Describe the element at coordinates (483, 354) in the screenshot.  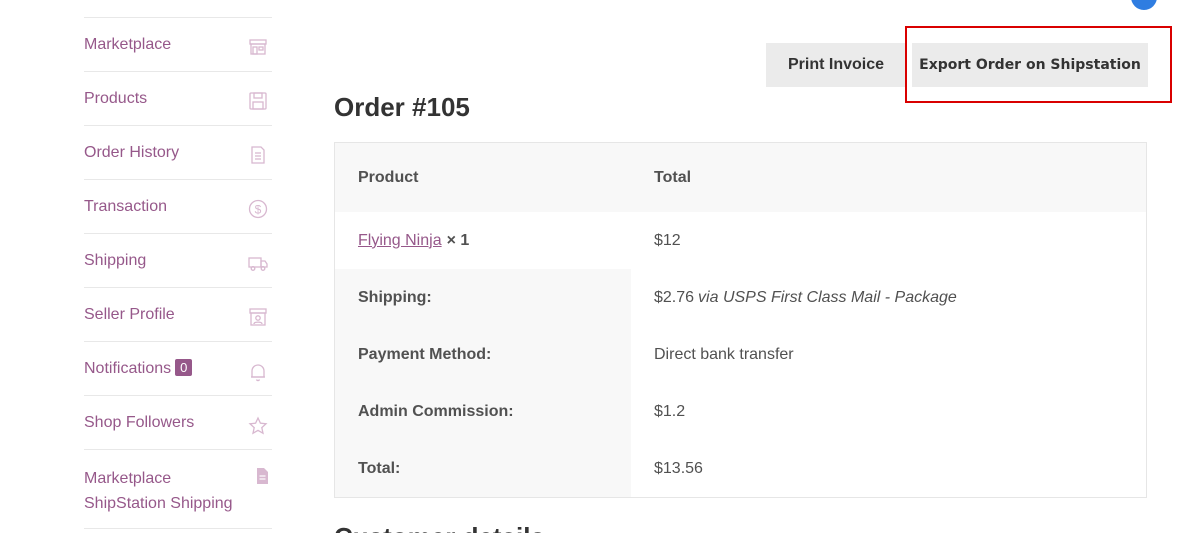
I see `payment-method-label: Payment Method:` at that location.